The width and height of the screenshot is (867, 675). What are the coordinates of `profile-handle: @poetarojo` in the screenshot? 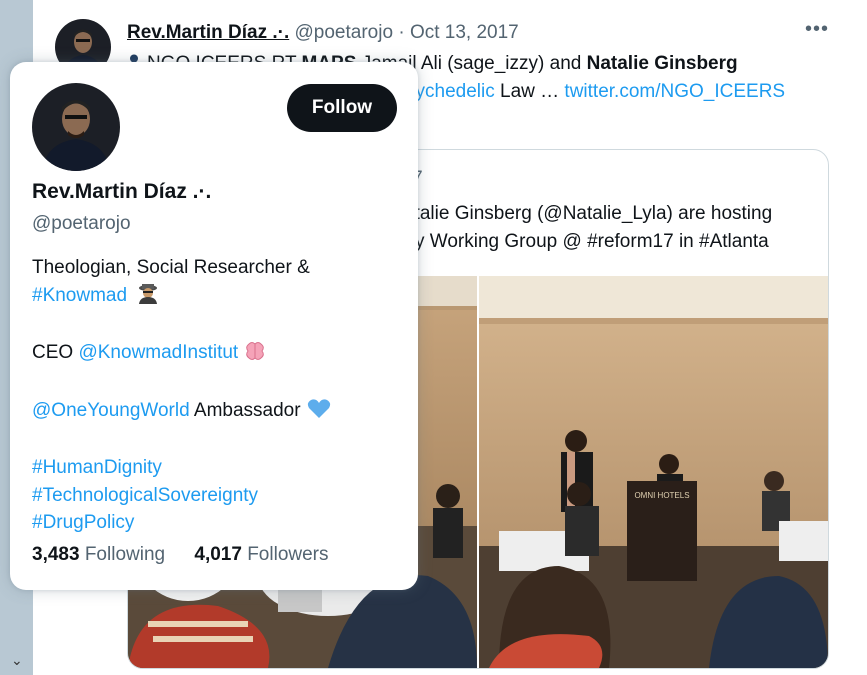 It's located at (81, 224).